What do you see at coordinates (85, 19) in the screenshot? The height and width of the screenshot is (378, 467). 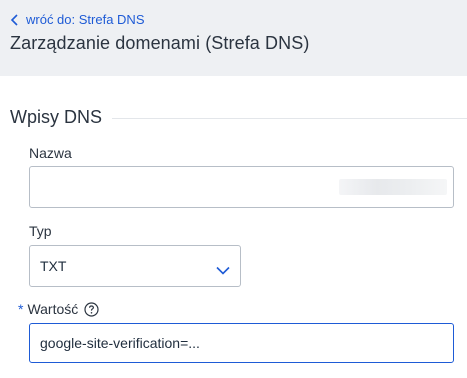 I see `back-link-label: wróć do: Strefa DNS` at bounding box center [85, 19].